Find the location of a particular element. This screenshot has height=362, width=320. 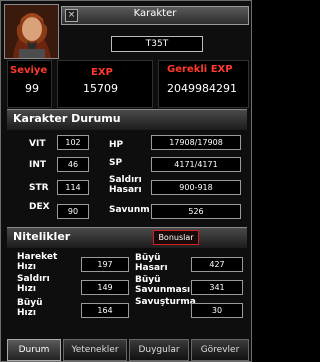

dex-value: 90 is located at coordinates (73, 211).